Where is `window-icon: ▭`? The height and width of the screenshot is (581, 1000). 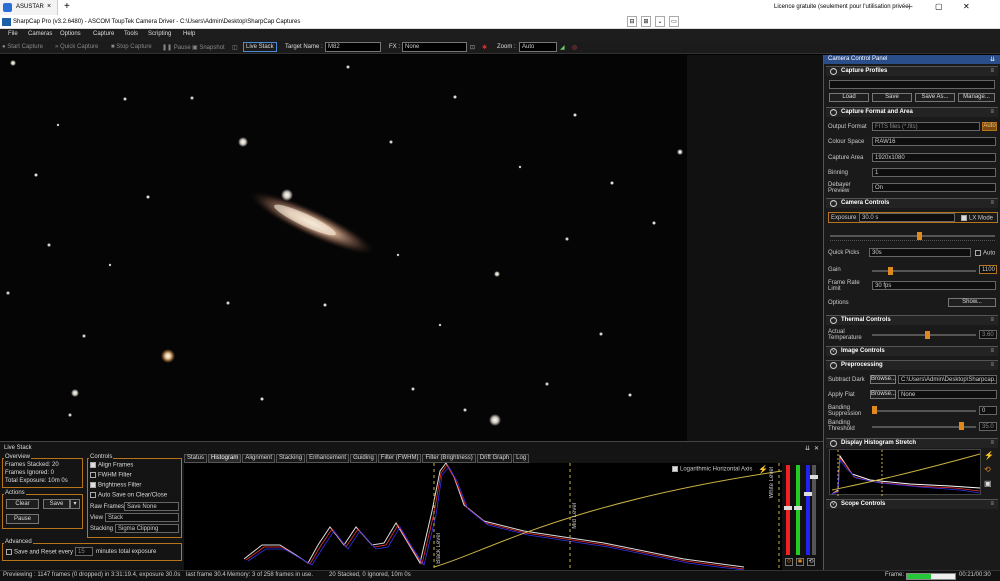 window-icon: ▭ is located at coordinates (674, 21).